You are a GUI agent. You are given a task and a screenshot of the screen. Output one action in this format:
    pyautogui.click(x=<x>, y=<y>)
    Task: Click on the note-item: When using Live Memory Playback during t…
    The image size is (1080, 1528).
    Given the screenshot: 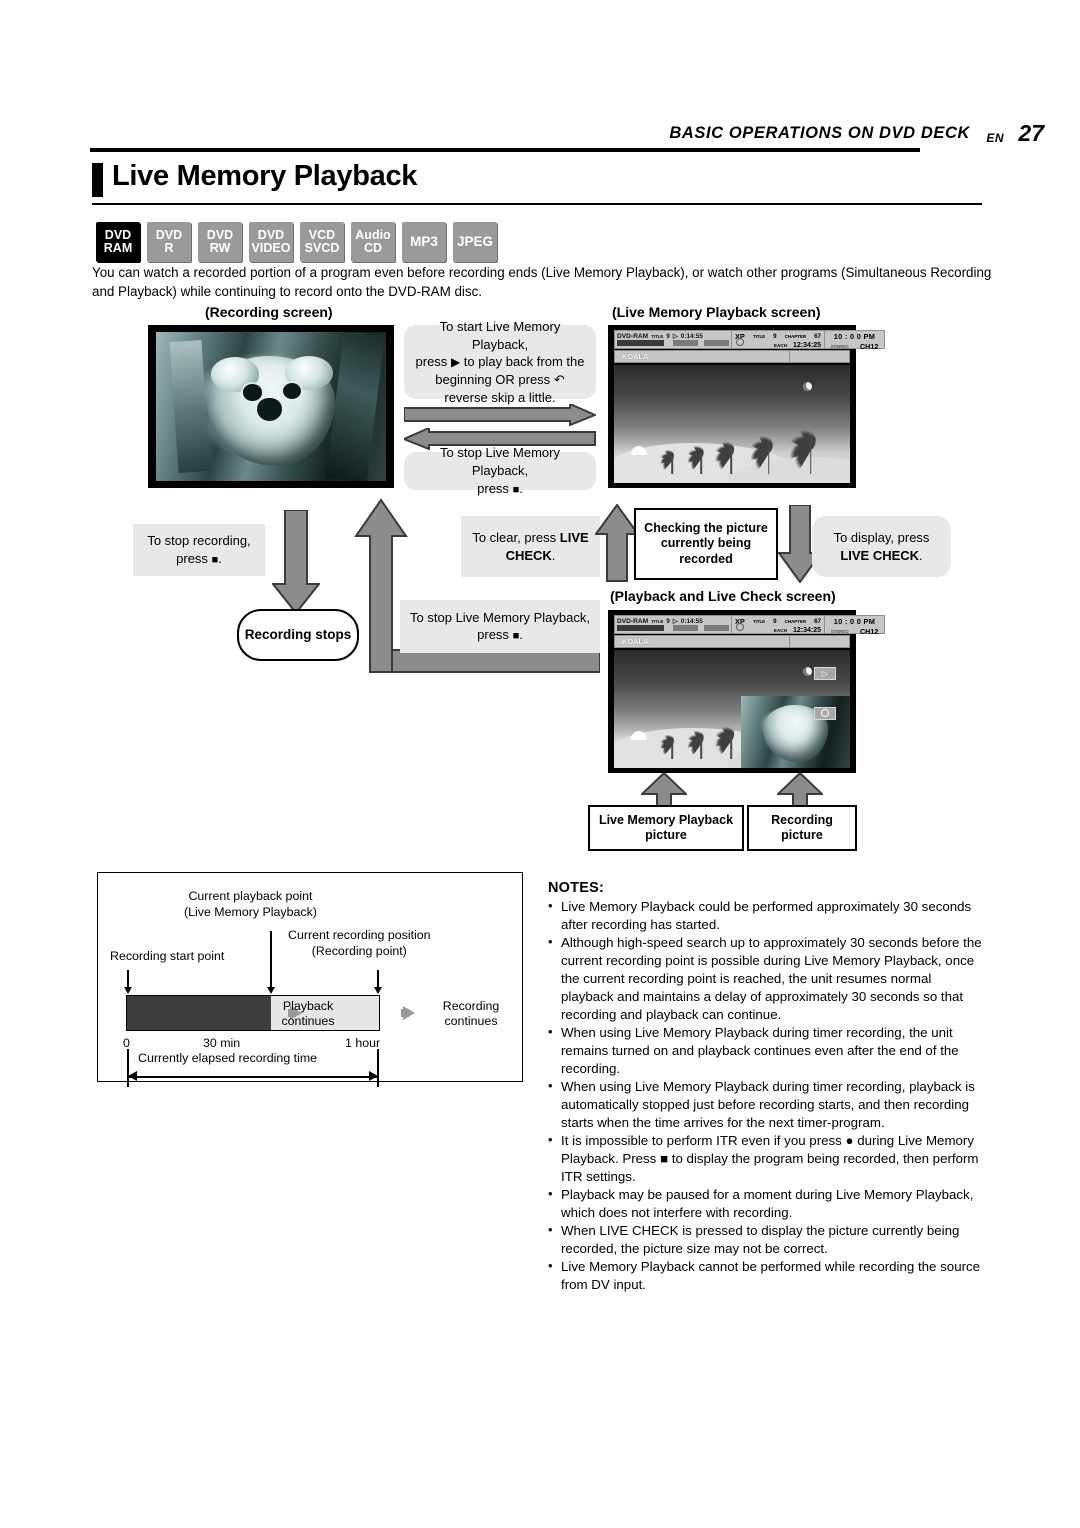 What is the action you would take?
    pyautogui.click(x=767, y=1104)
    